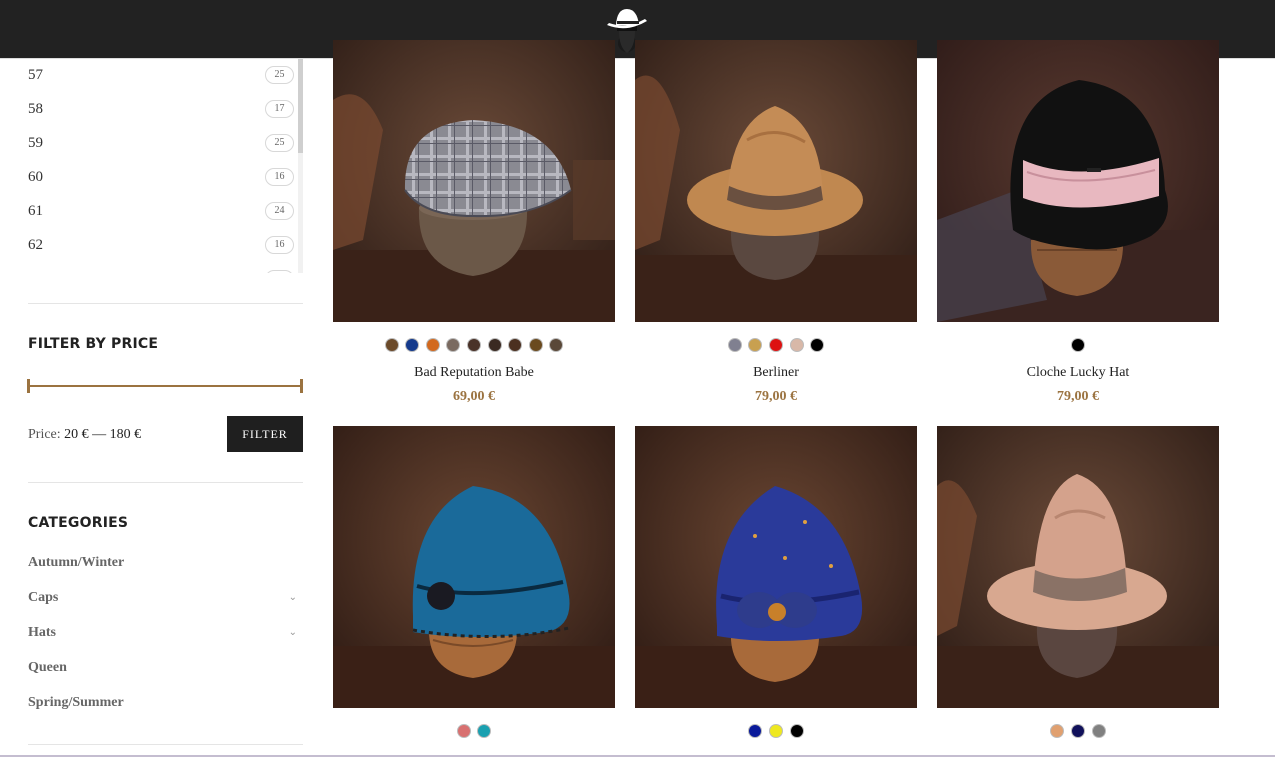 This screenshot has height=757, width=1275. I want to click on product-name: Berliner, so click(776, 373).